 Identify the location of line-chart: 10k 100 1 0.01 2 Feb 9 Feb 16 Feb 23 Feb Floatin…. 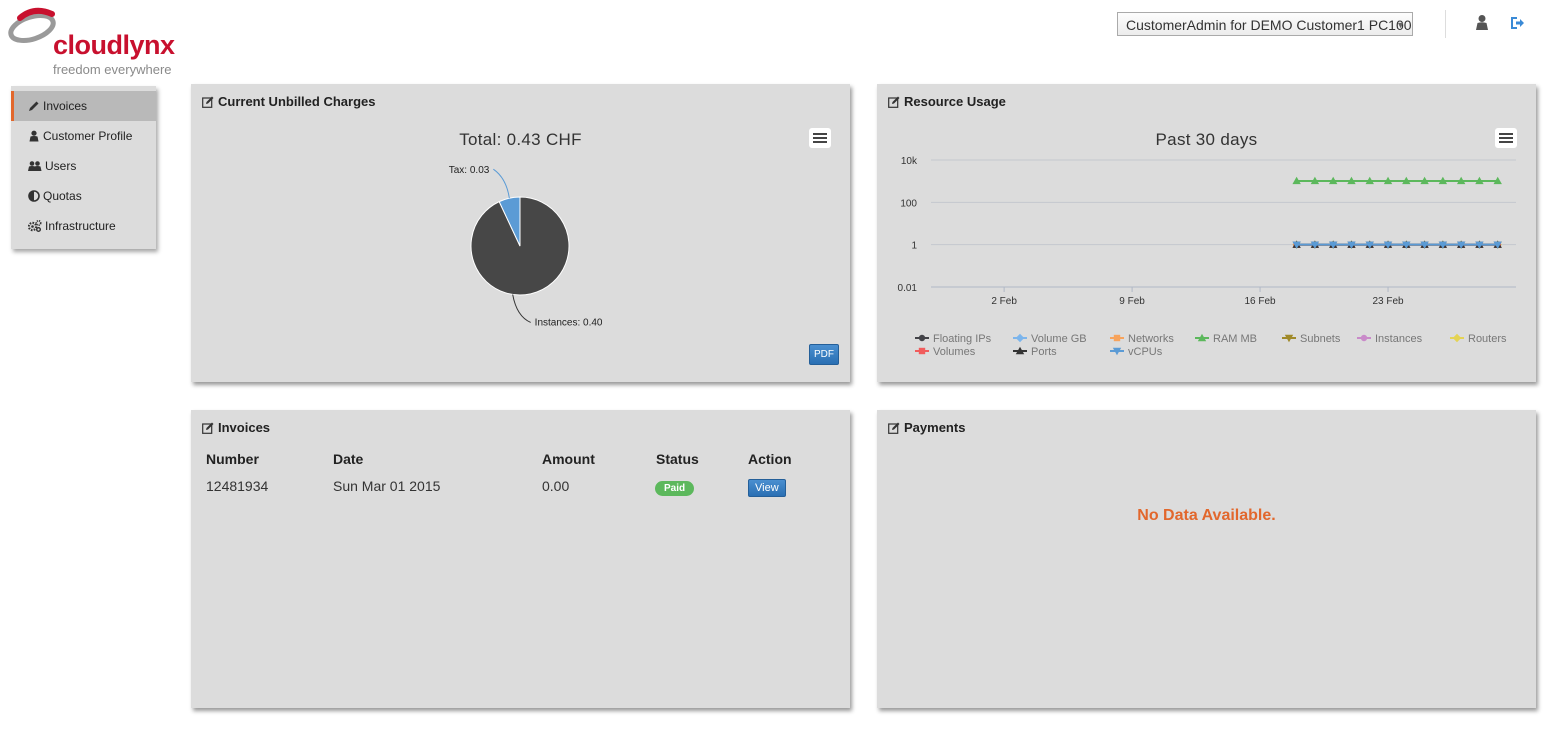
(1207, 257).